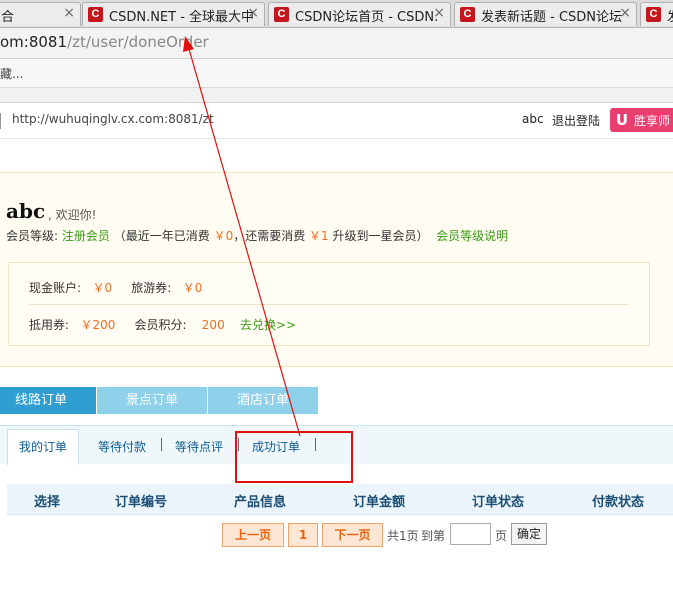 Image resolution: width=673 pixels, height=602 pixels. Describe the element at coordinates (501, 536) in the screenshot. I see `page-unit-text: 页` at that location.